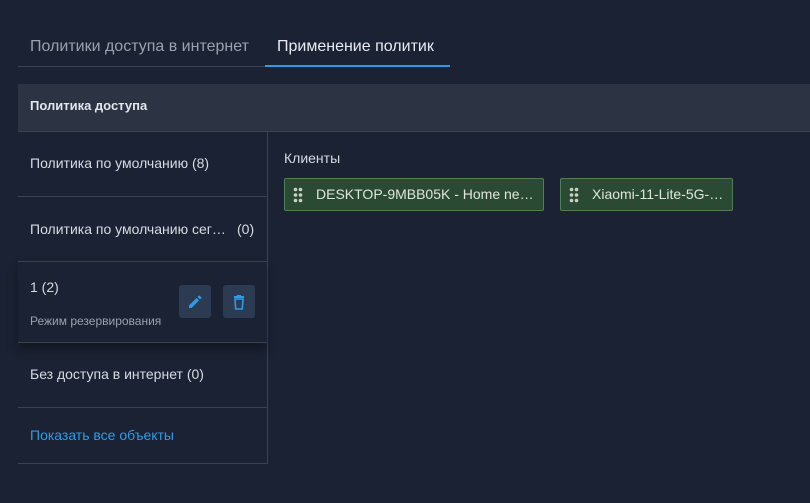 The width and height of the screenshot is (810, 503). I want to click on policy-label: Без доступа в интернет (0), so click(117, 374).